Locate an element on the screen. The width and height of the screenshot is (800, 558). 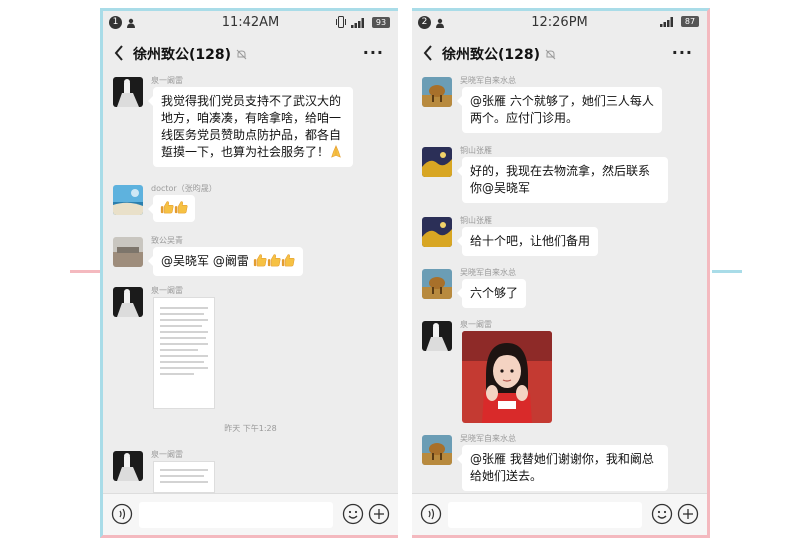
message-text: 好的，我现在去物流拿，然后联系你@吴晓军 is located at coordinates (560, 179).